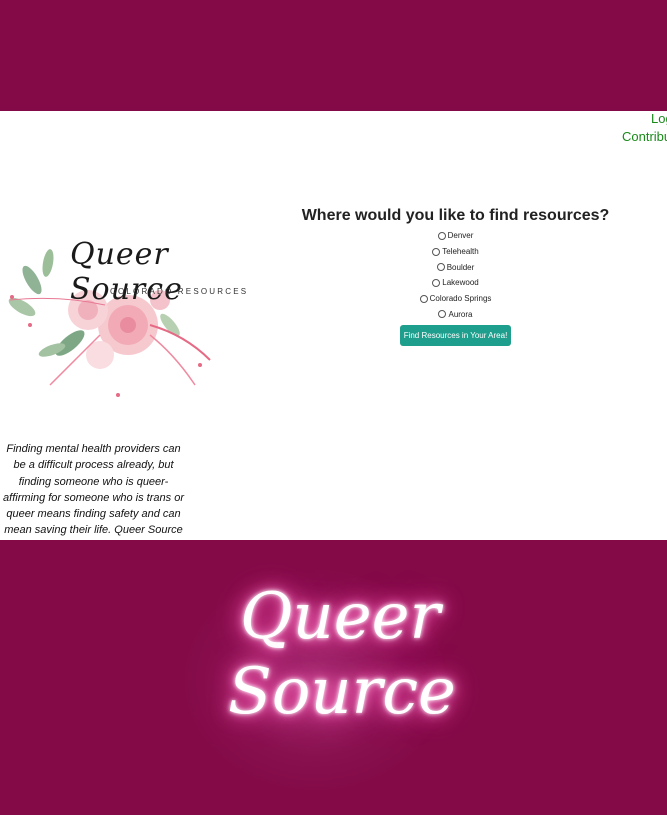  Describe the element at coordinates (423, 298) in the screenshot. I see `radio-colorado-springs` at that location.